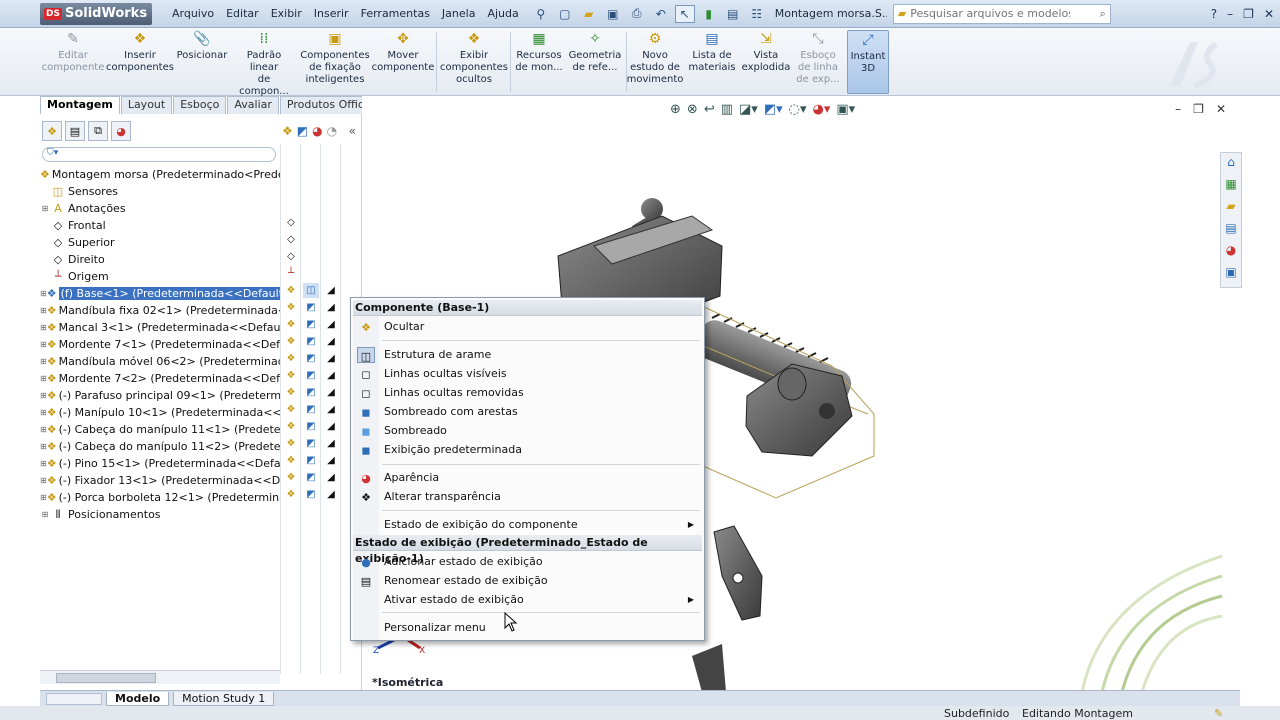 The image size is (1280, 720). Describe the element at coordinates (160, 446) in the screenshot. I see `tree-item-component: ⊞ ❖ (-) Cabeça do manípulo 11<2> (Predeter` at that location.